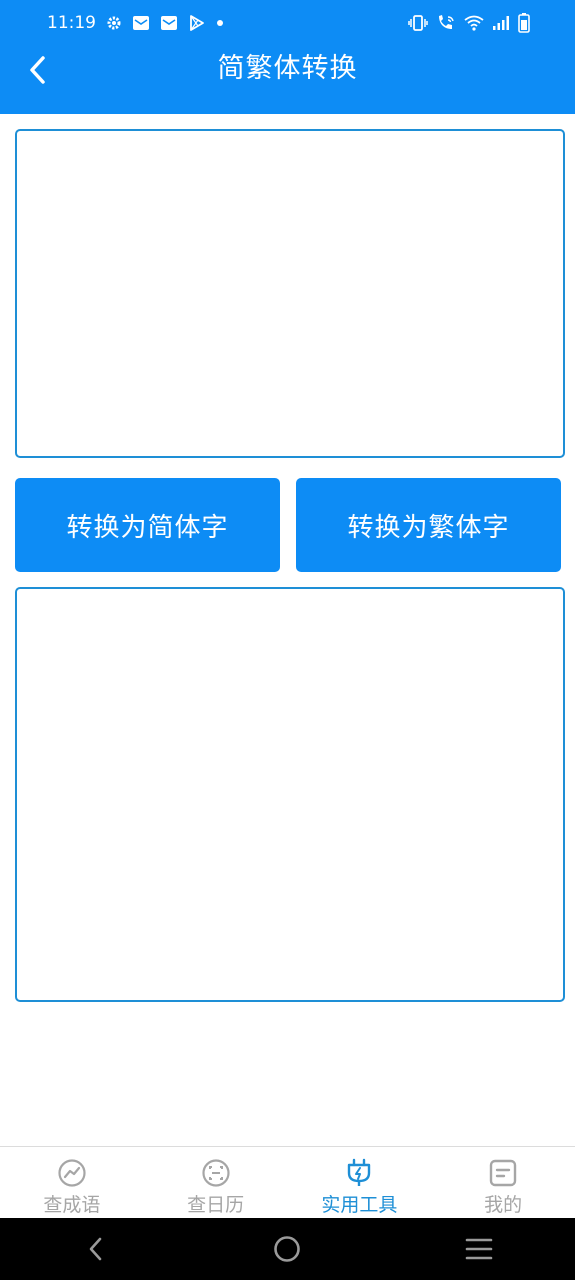 The image size is (575, 1280). Describe the element at coordinates (287, 68) in the screenshot. I see `page-title: 简繁体转换` at that location.